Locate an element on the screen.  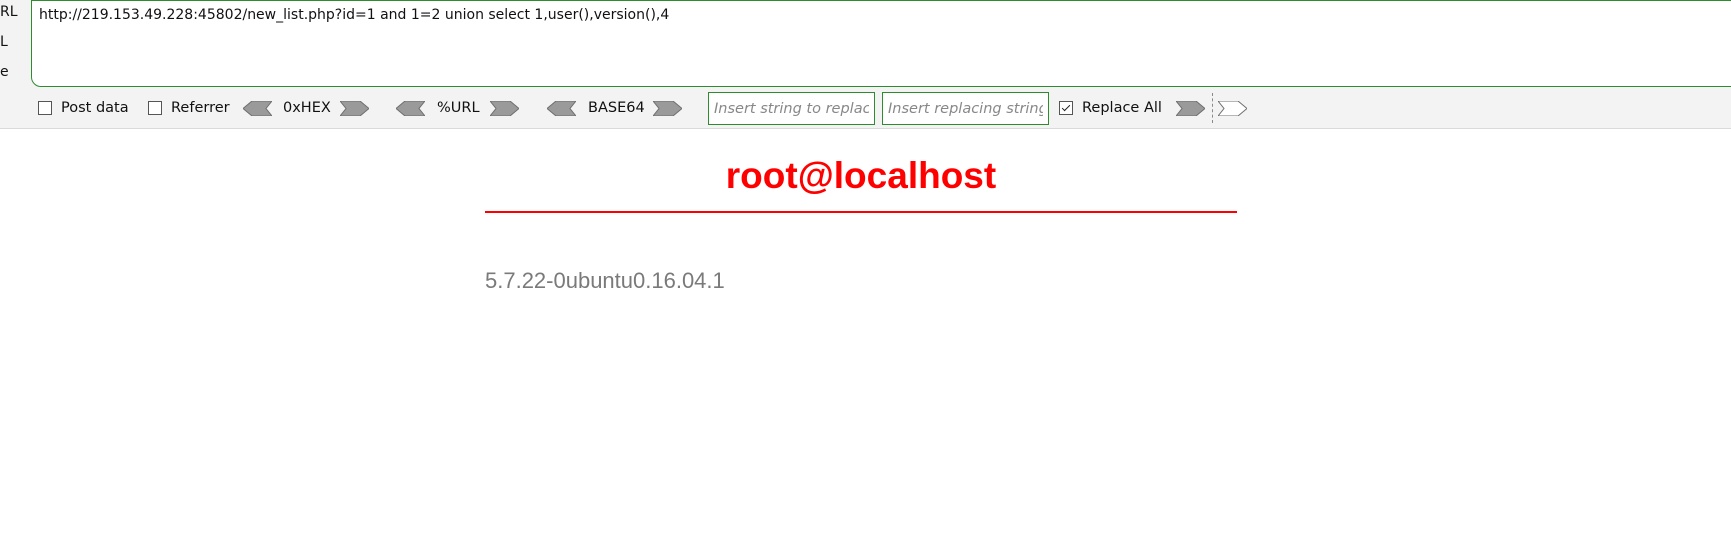
find-string-field is located at coordinates (791, 108).